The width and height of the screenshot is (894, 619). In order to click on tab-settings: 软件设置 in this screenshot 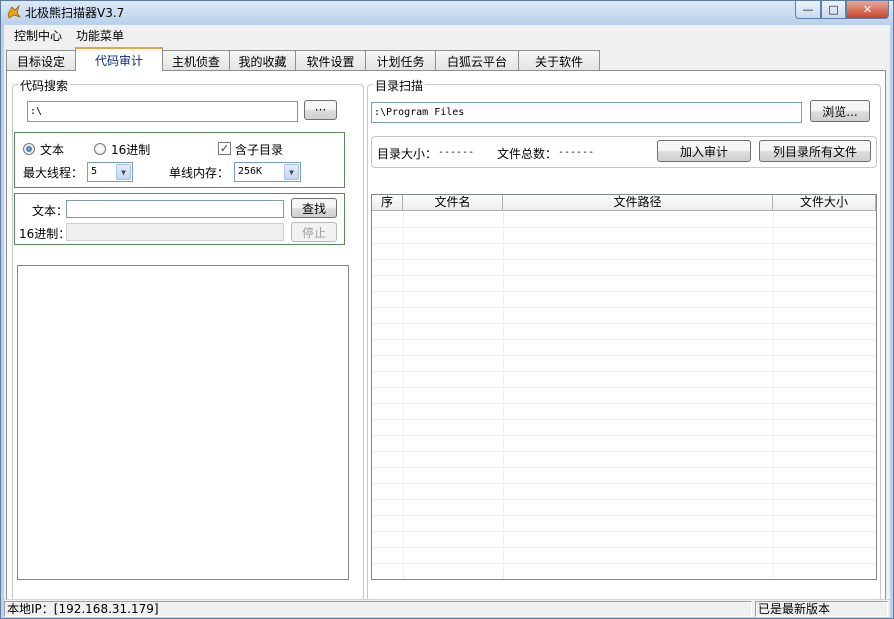, I will do `click(330, 60)`.